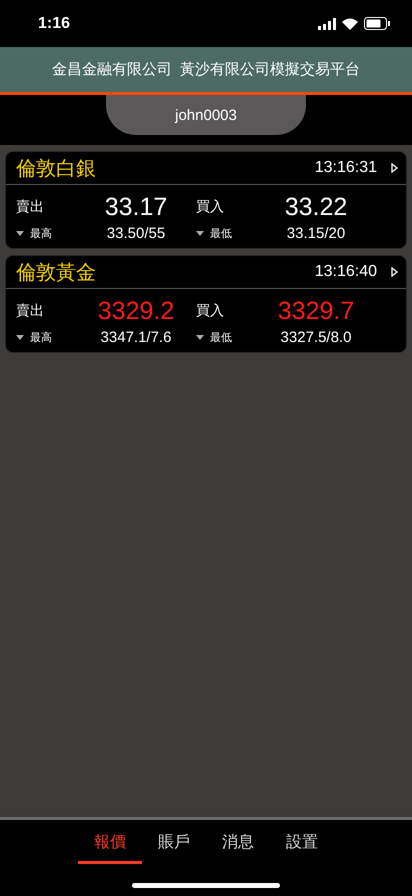 The width and height of the screenshot is (412, 896). I want to click on product-name: 倫敦黃金, so click(56, 273).